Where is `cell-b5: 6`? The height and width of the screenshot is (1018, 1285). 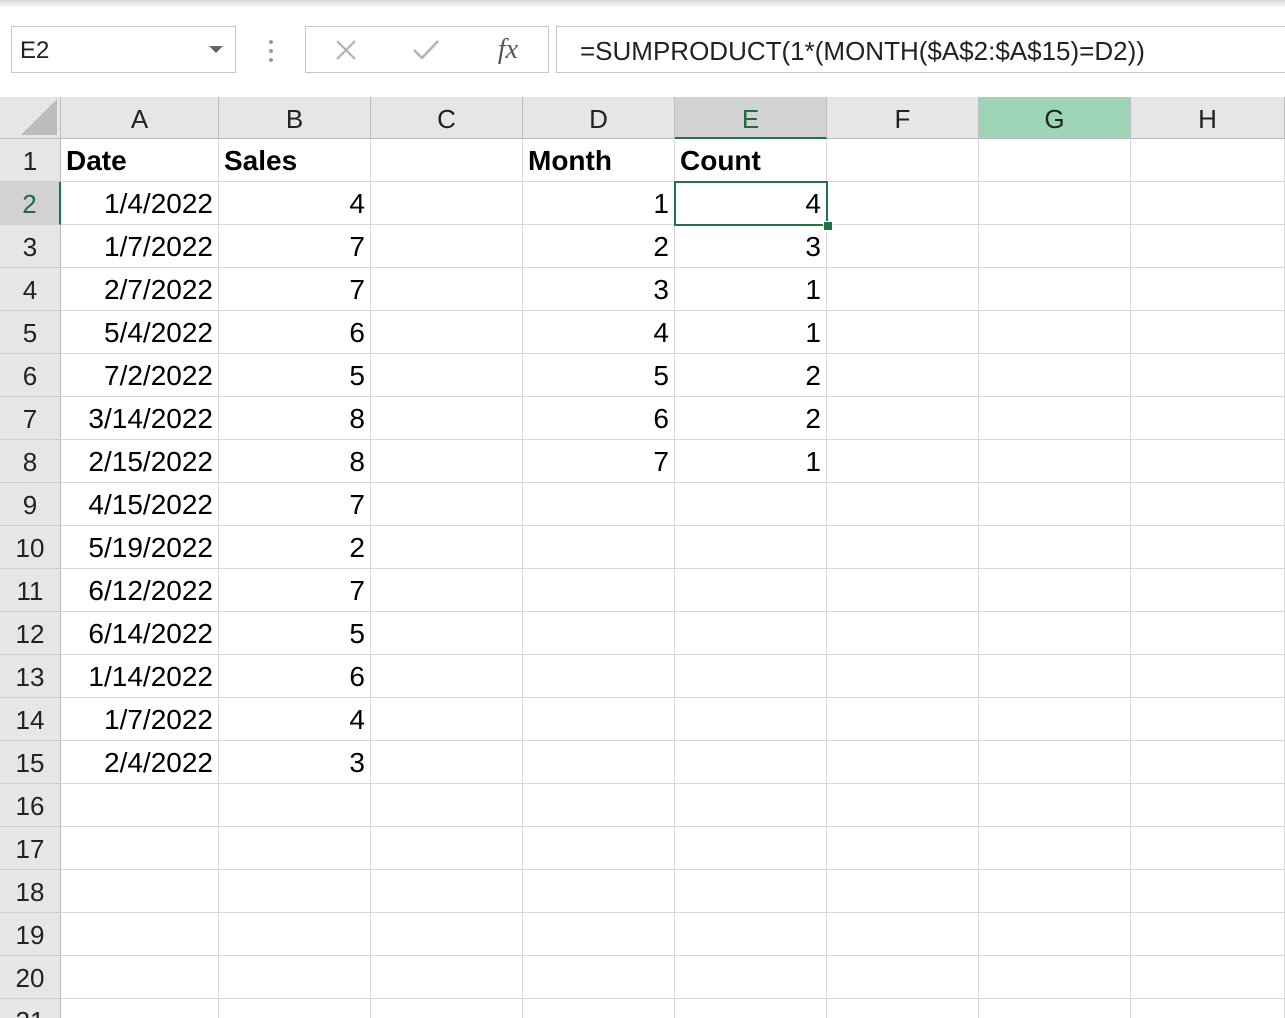 cell-b5: 6 is located at coordinates (295, 332).